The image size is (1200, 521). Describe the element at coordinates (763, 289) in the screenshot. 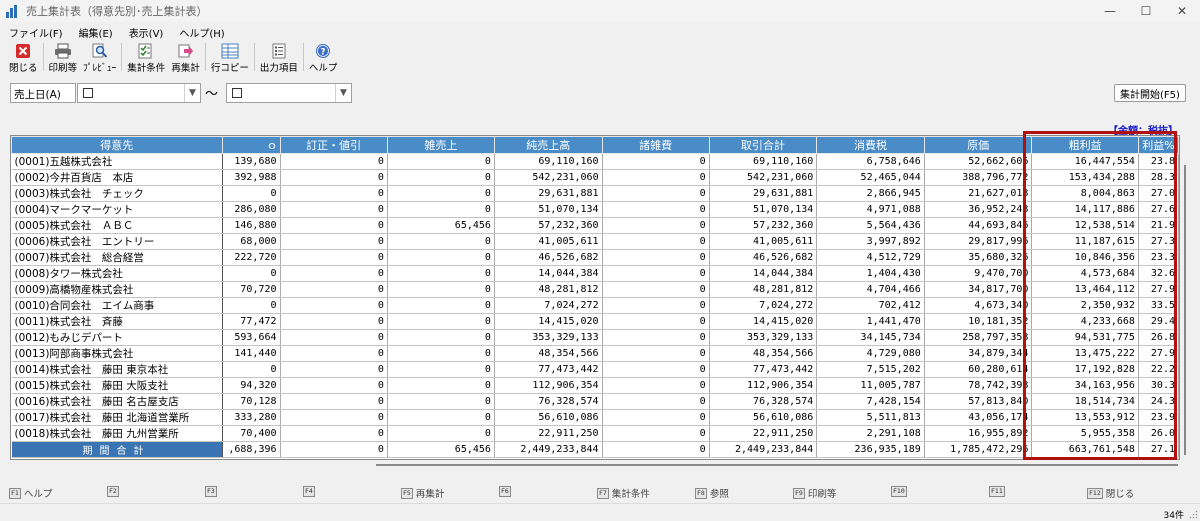

I see `cell-trade-total: 48,281,812` at that location.